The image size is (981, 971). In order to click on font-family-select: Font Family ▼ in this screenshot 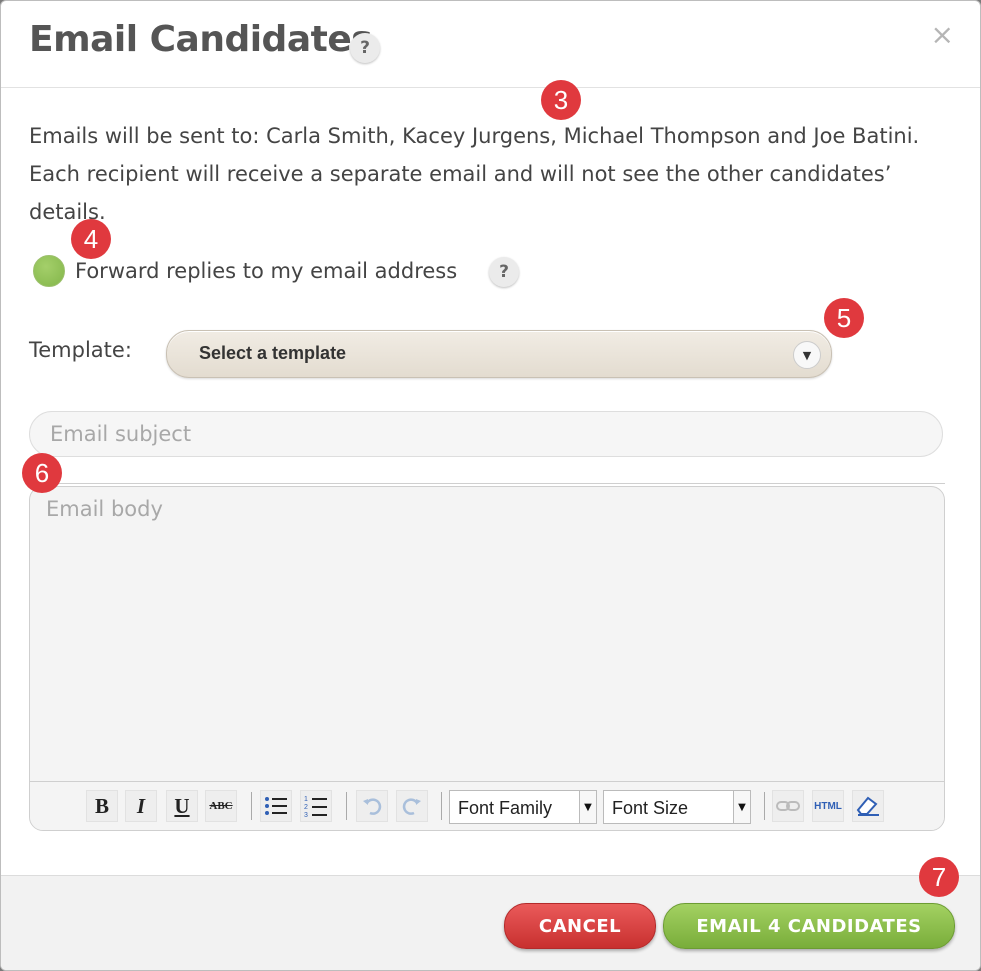, I will do `click(523, 807)`.